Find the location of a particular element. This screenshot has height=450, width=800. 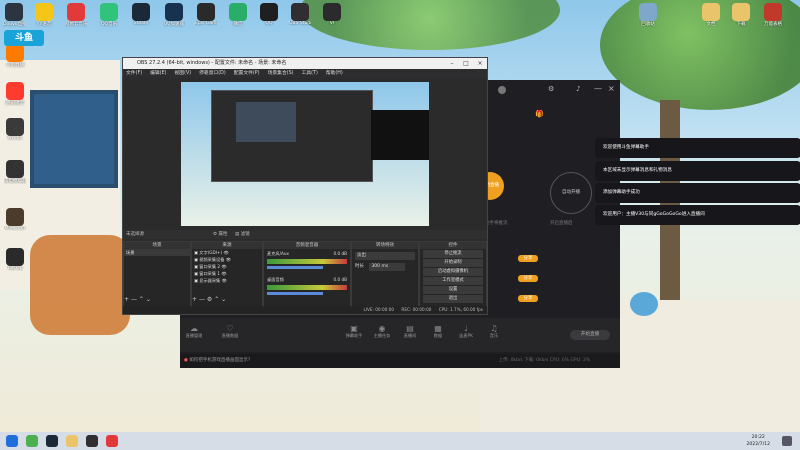

desk-top-4: Steam is located at coordinates (141, 14).